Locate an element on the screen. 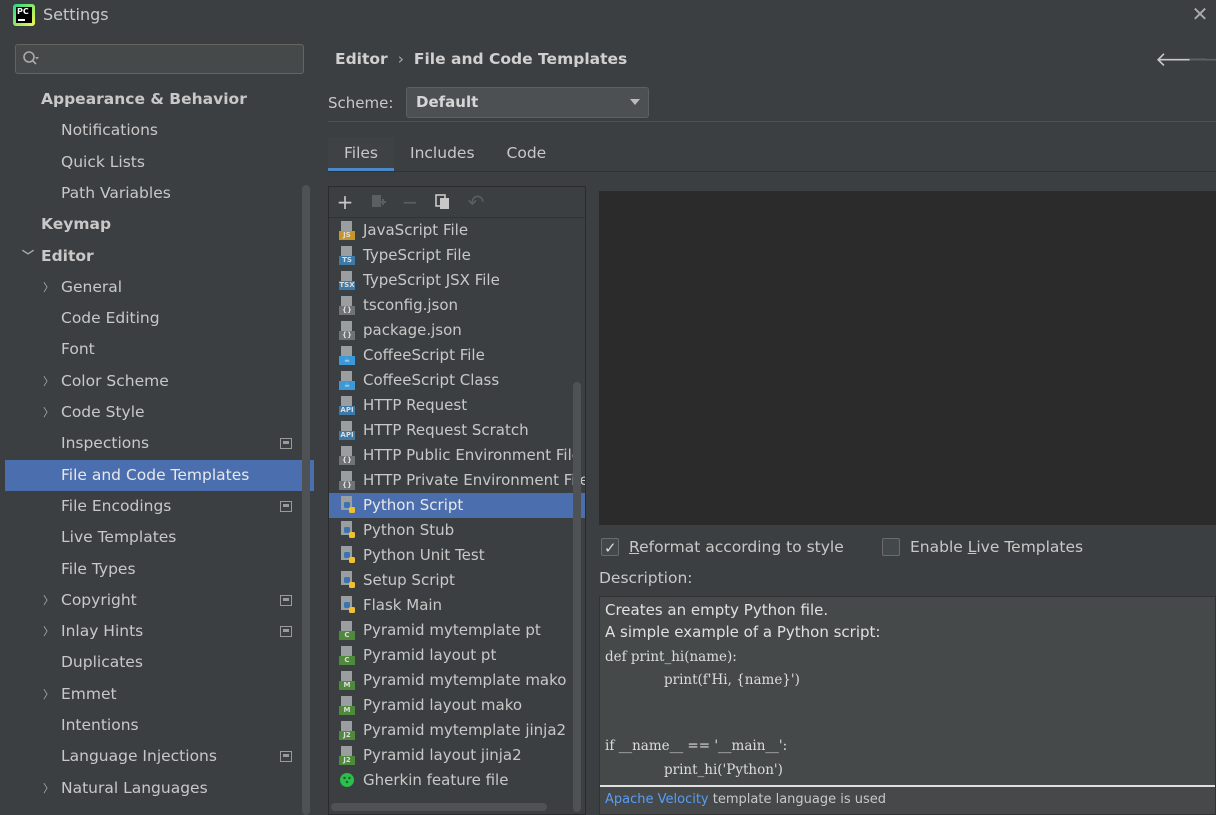  sidebar-item-live-templates: Live Templates is located at coordinates (159, 537).